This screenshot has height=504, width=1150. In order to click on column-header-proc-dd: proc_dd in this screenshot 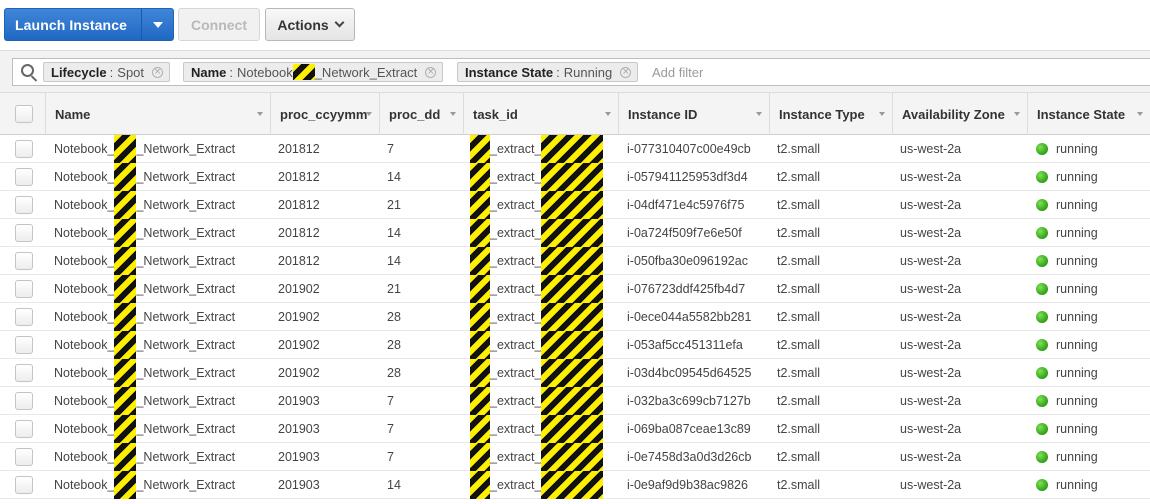, I will do `click(421, 114)`.